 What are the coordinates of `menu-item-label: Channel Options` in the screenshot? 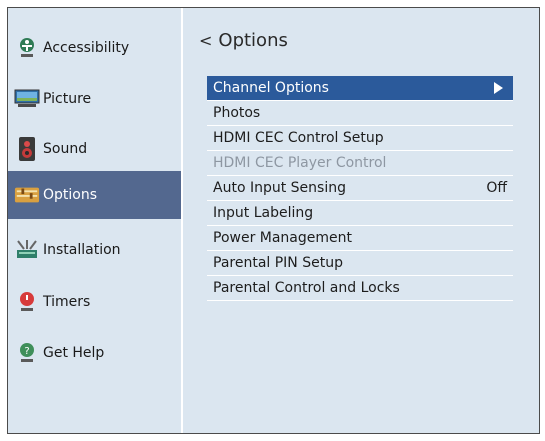 It's located at (271, 88).